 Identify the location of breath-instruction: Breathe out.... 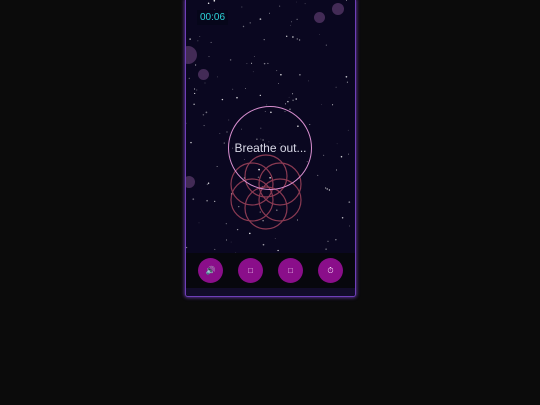
(270, 148).